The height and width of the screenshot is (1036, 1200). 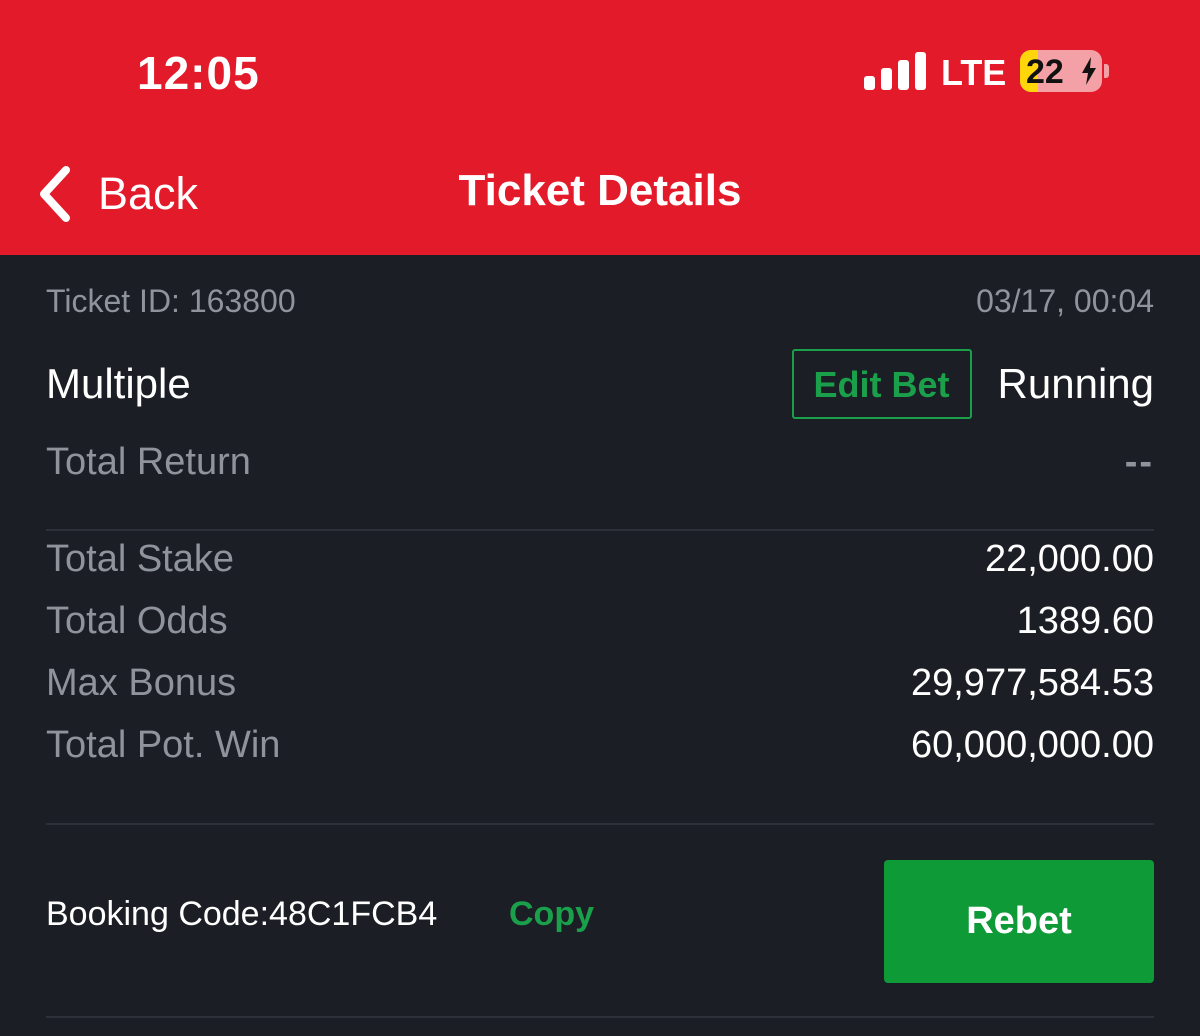 I want to click on copy-button: Copy, so click(x=551, y=914).